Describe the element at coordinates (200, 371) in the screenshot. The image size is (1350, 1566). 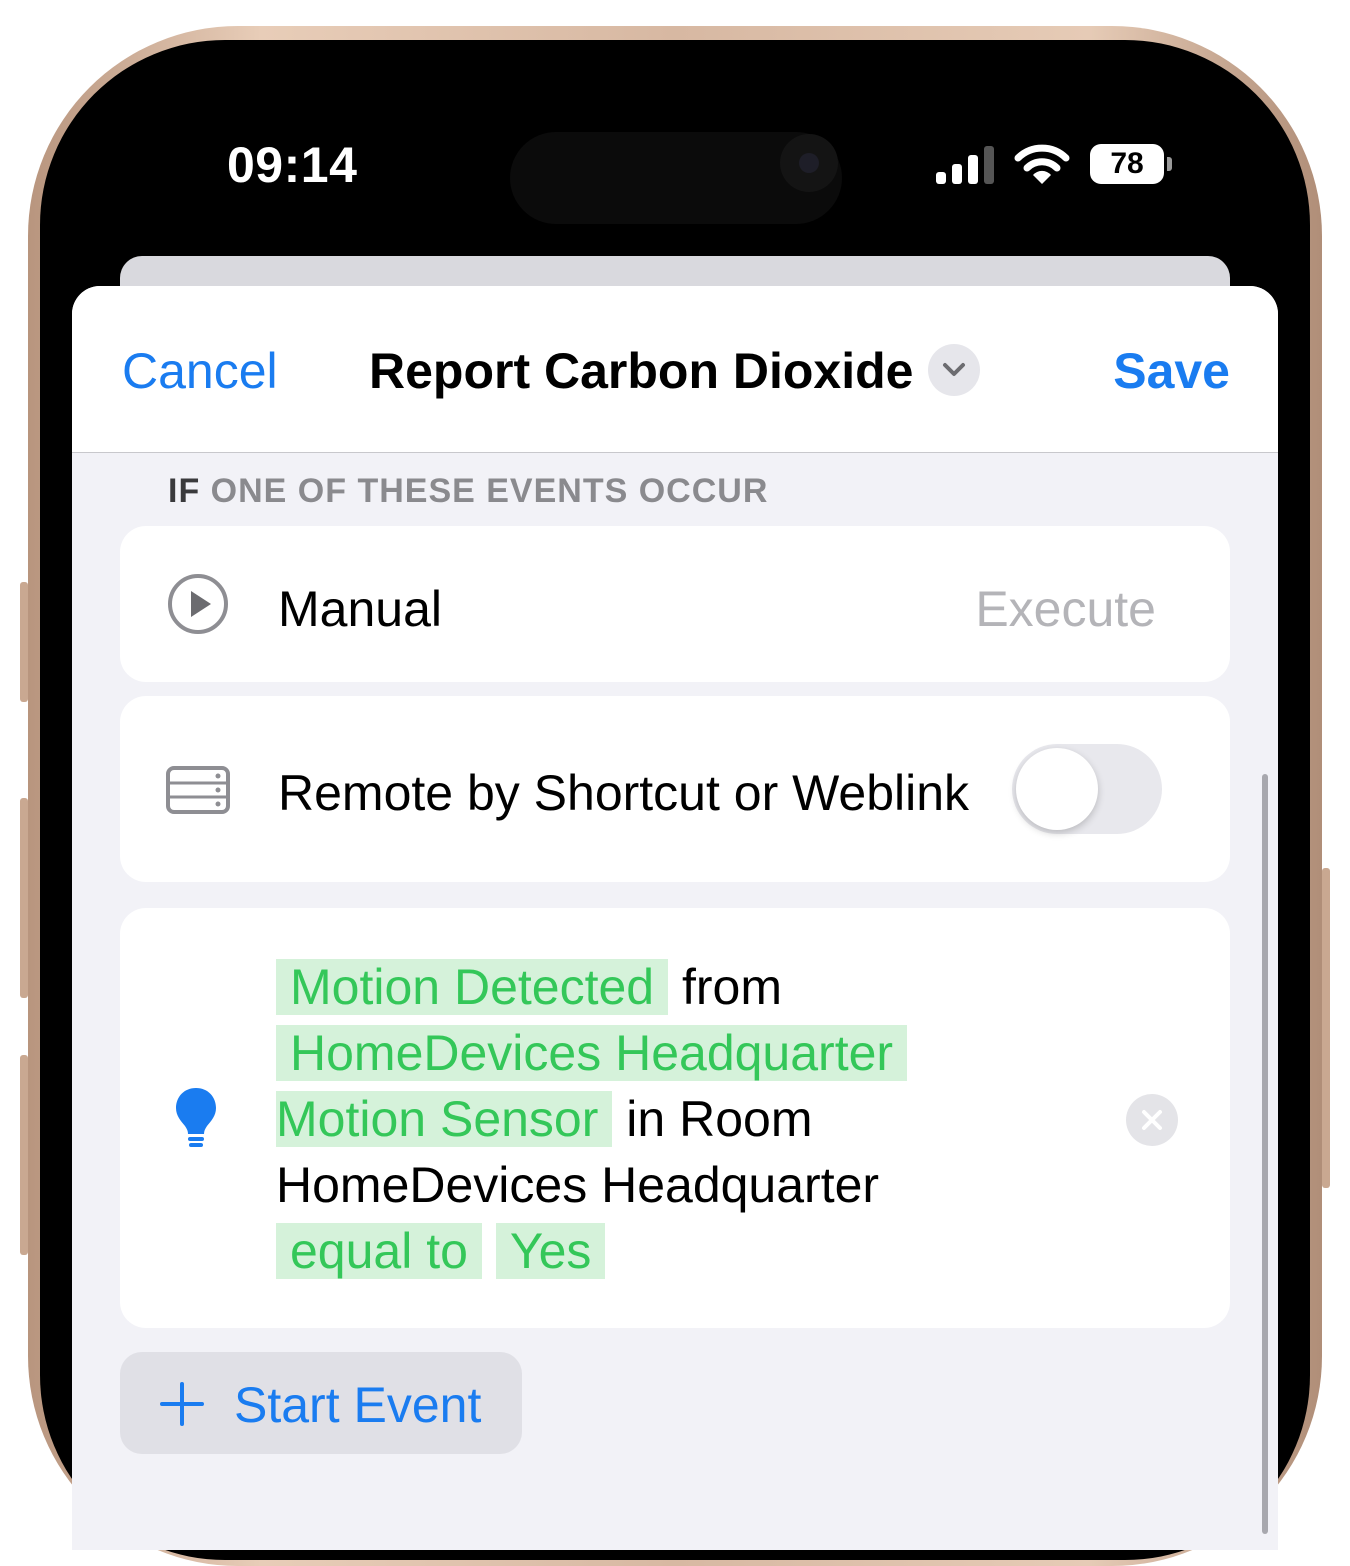
I see `cancel-button: Cancel` at that location.